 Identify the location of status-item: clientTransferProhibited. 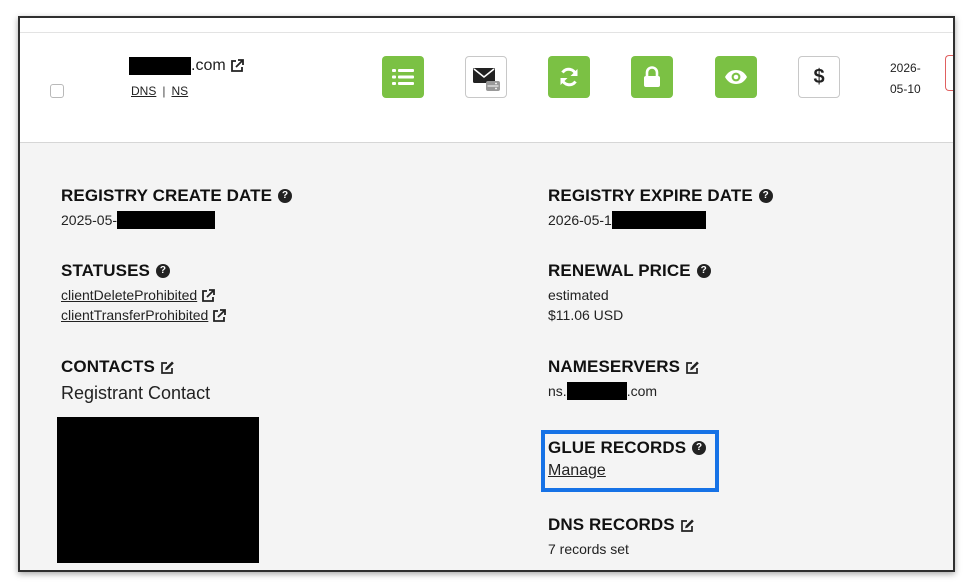
(144, 315).